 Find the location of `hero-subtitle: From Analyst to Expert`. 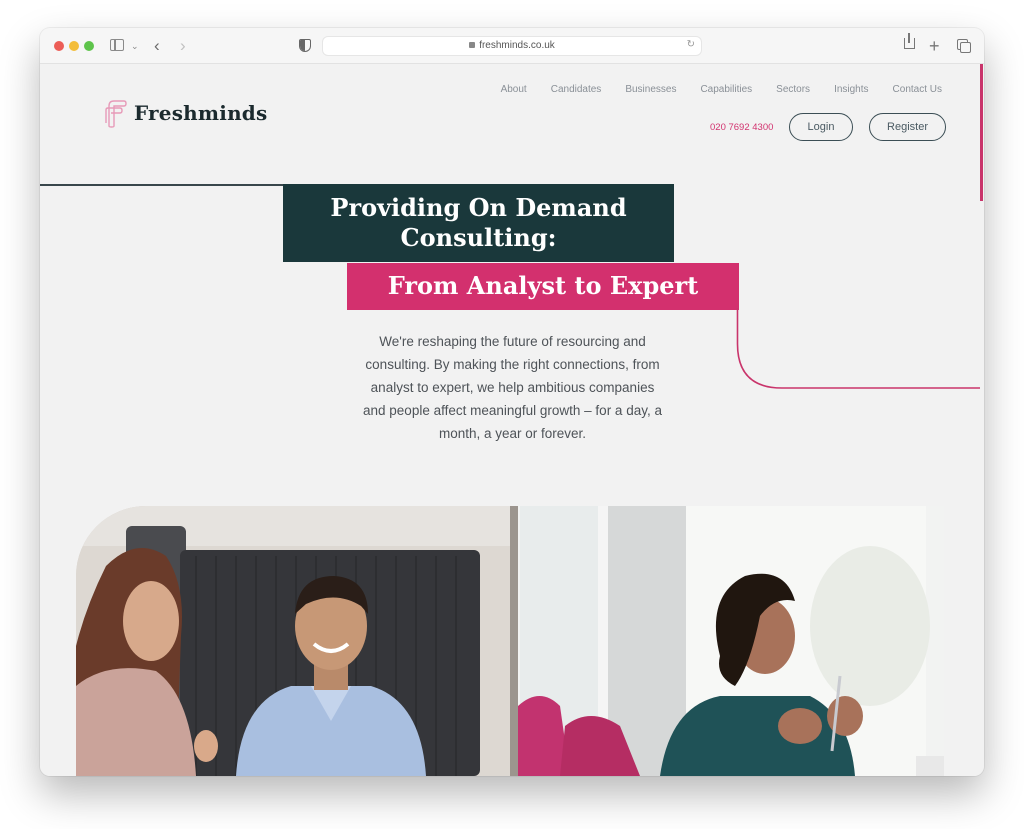

hero-subtitle: From Analyst to Expert is located at coordinates (543, 286).